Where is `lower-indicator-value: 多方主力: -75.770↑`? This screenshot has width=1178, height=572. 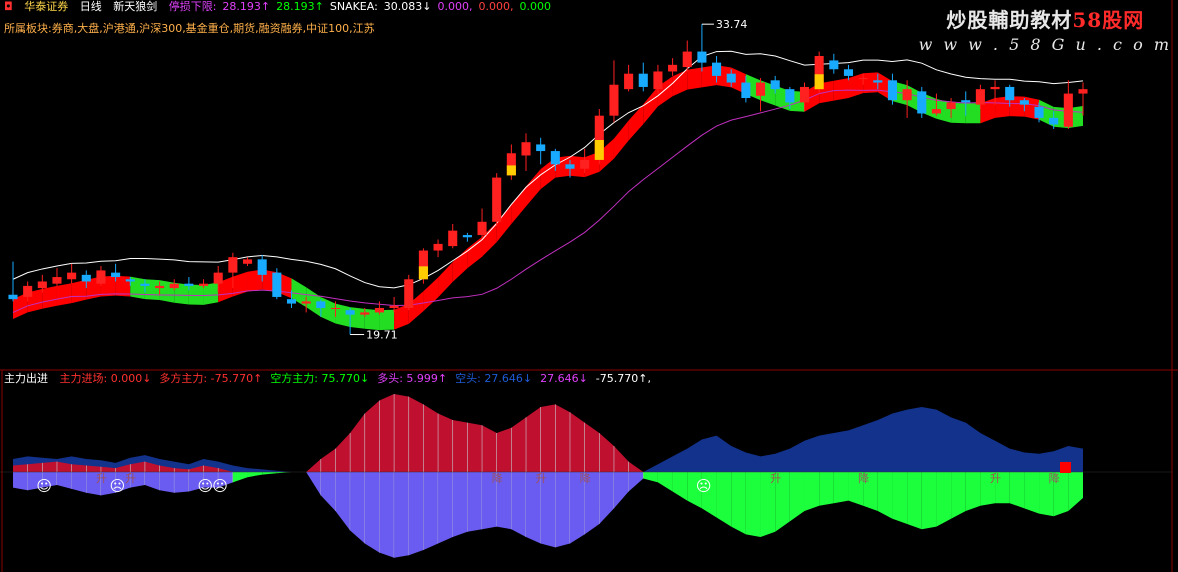
lower-indicator-value: 多方主力: -75.770↑ is located at coordinates (211, 378).